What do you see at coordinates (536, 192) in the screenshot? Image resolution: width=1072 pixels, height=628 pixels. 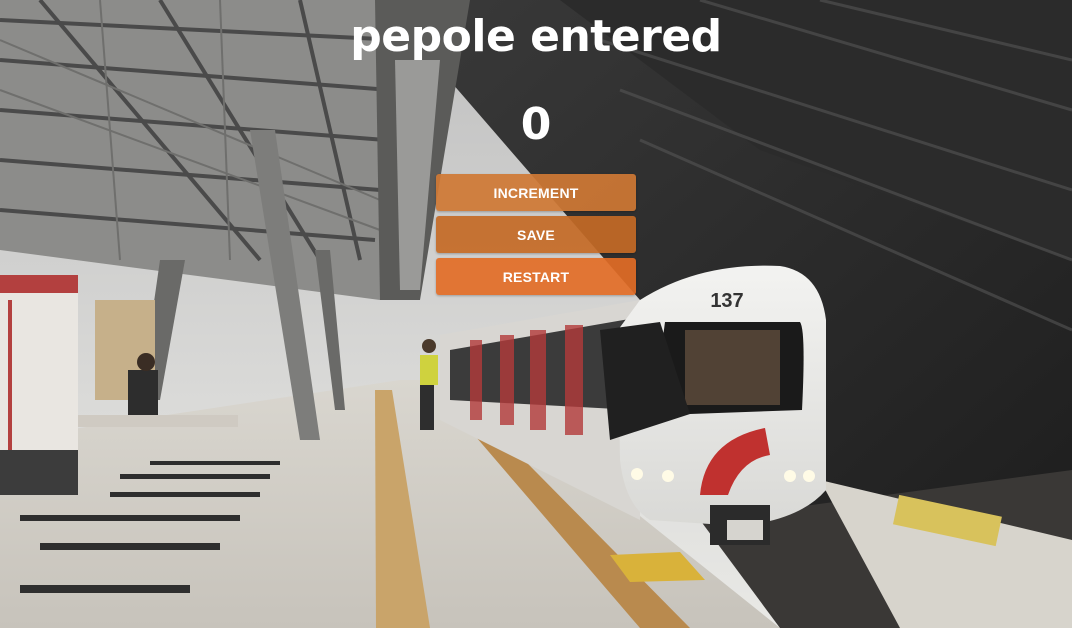 I see `increment-button: INCREMENT` at bounding box center [536, 192].